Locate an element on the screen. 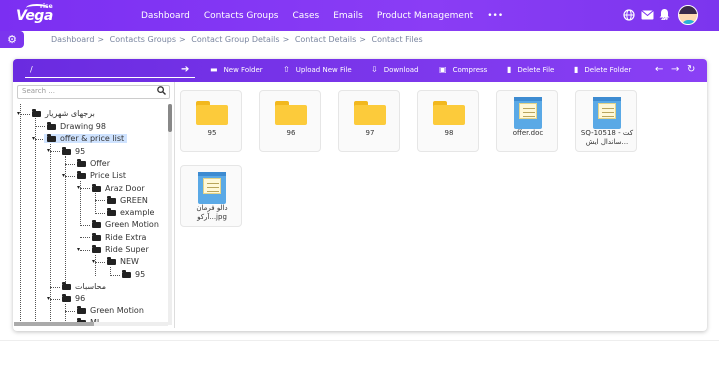 The width and height of the screenshot is (719, 379). upload-icon: ⇧ is located at coordinates (286, 69).